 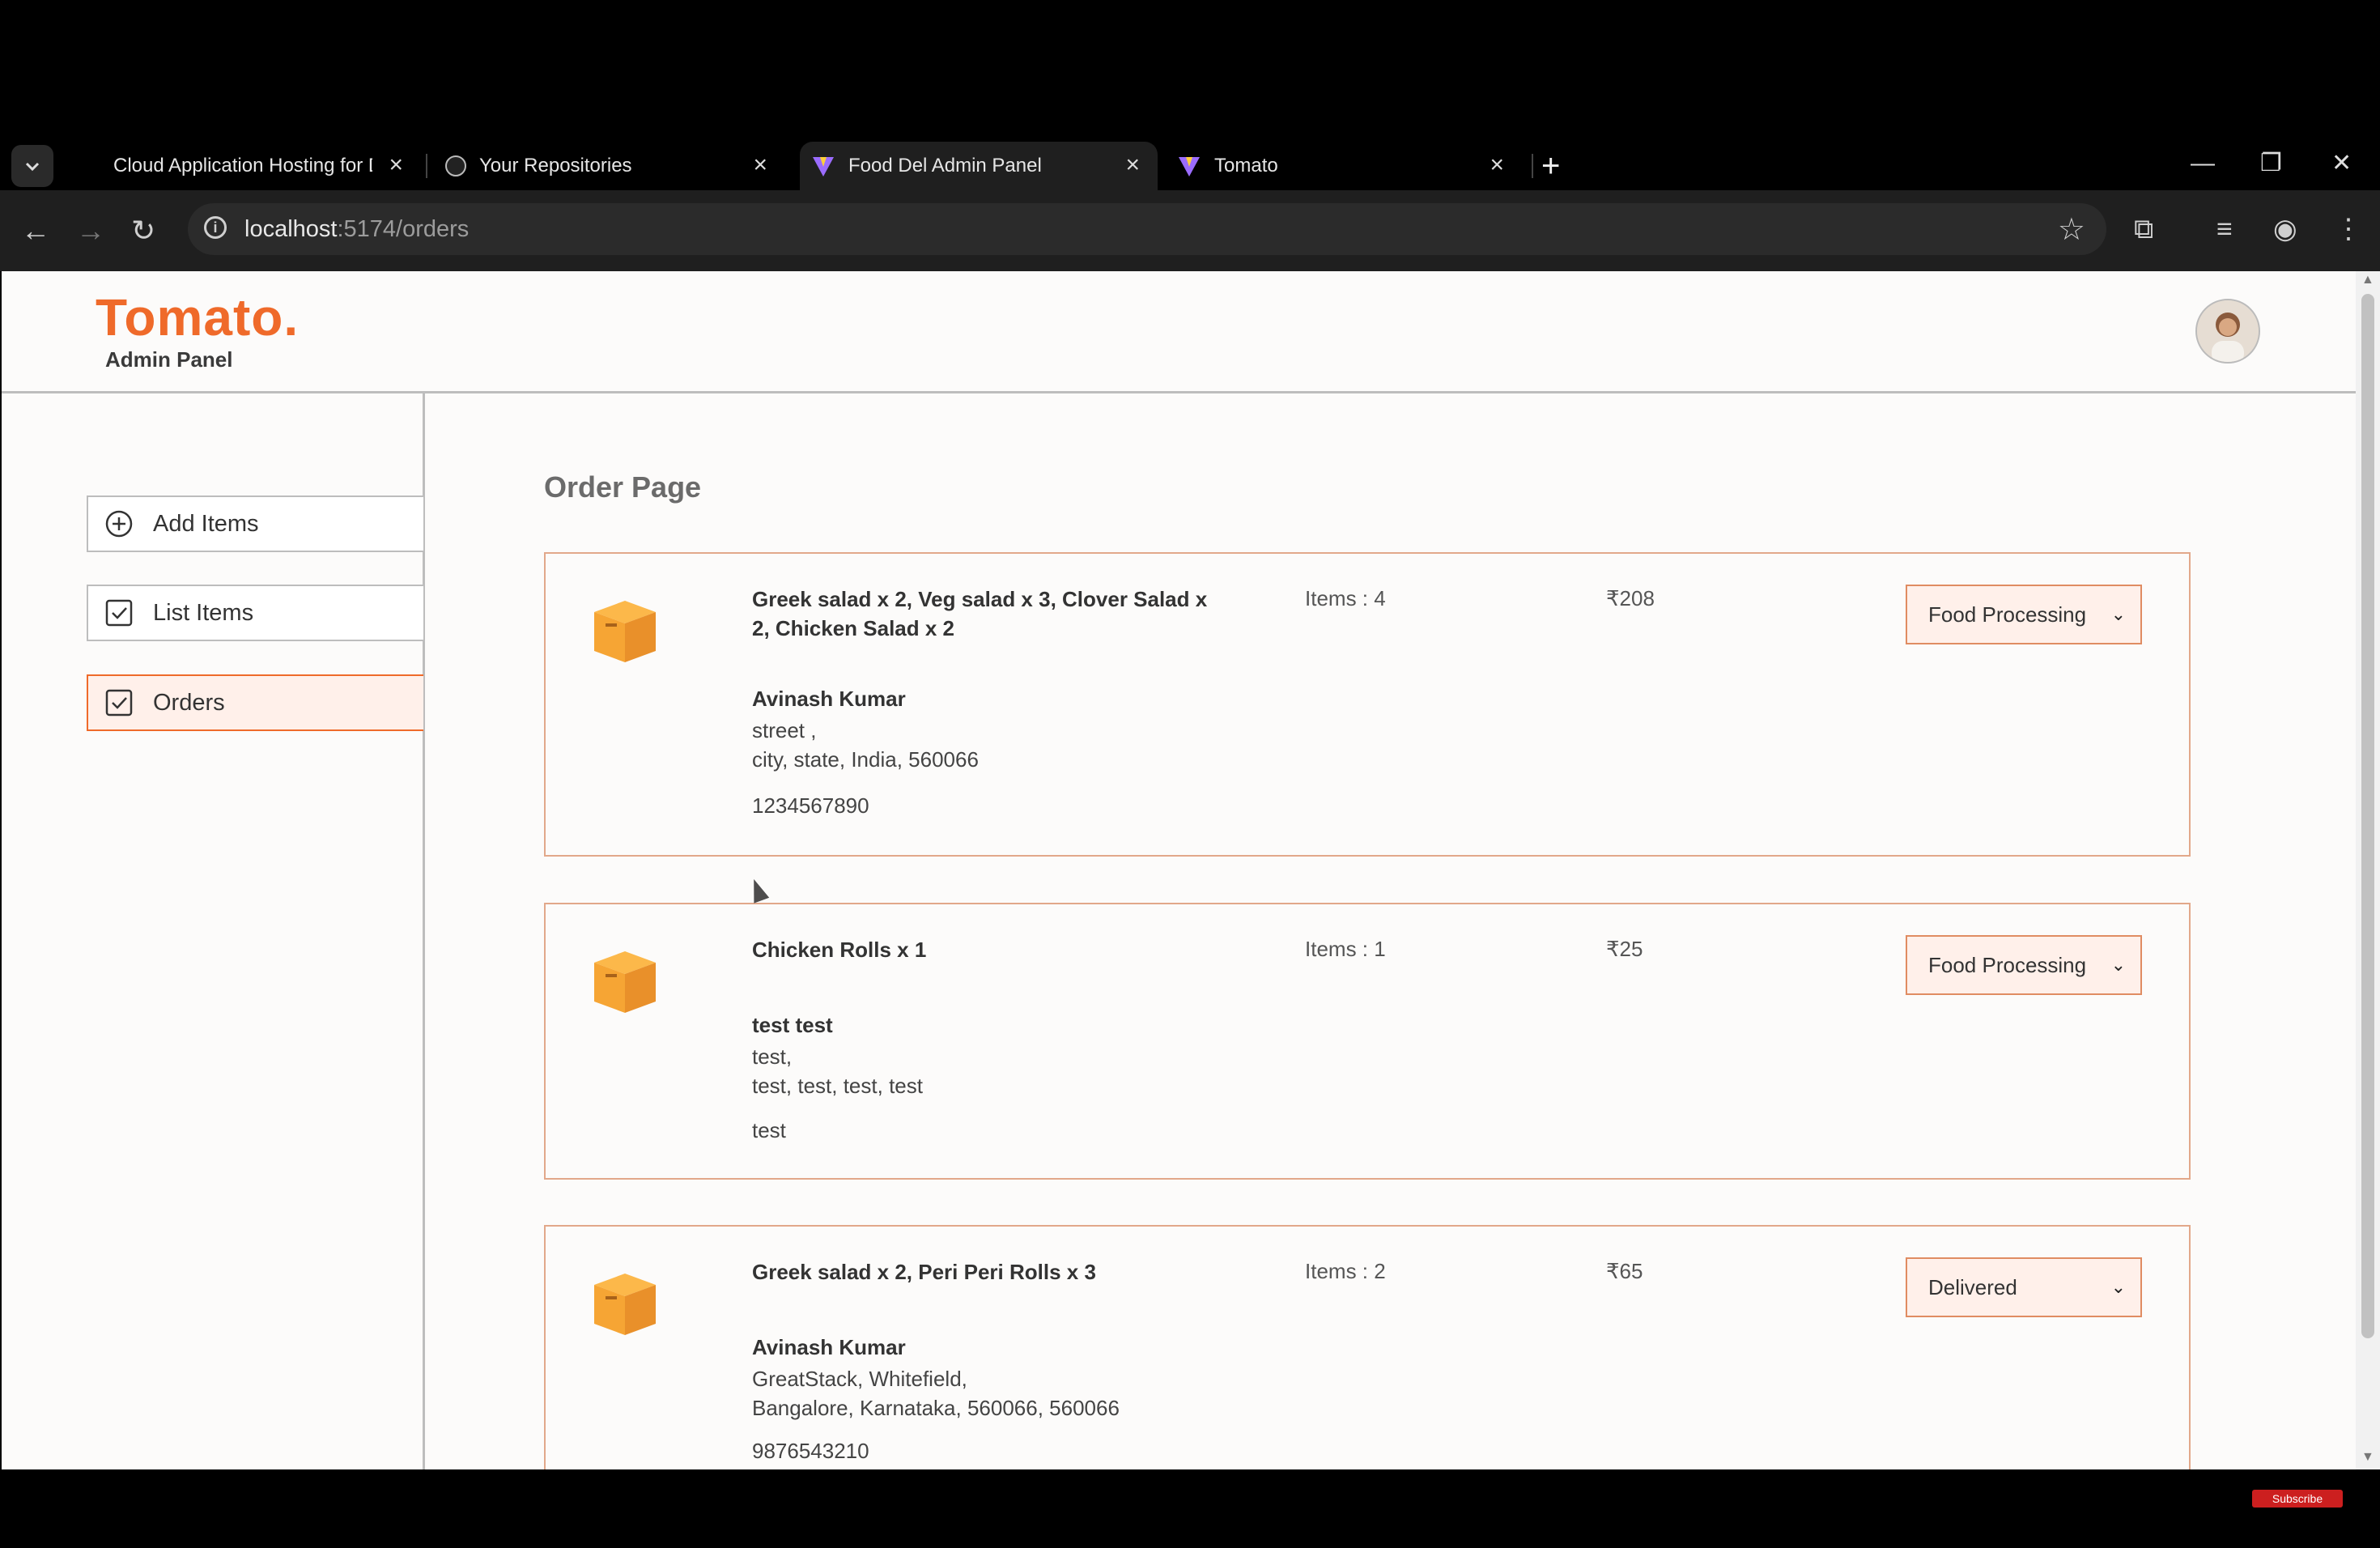 What do you see at coordinates (2367, 280) in the screenshot?
I see `scroll-up-icon: ▲` at bounding box center [2367, 280].